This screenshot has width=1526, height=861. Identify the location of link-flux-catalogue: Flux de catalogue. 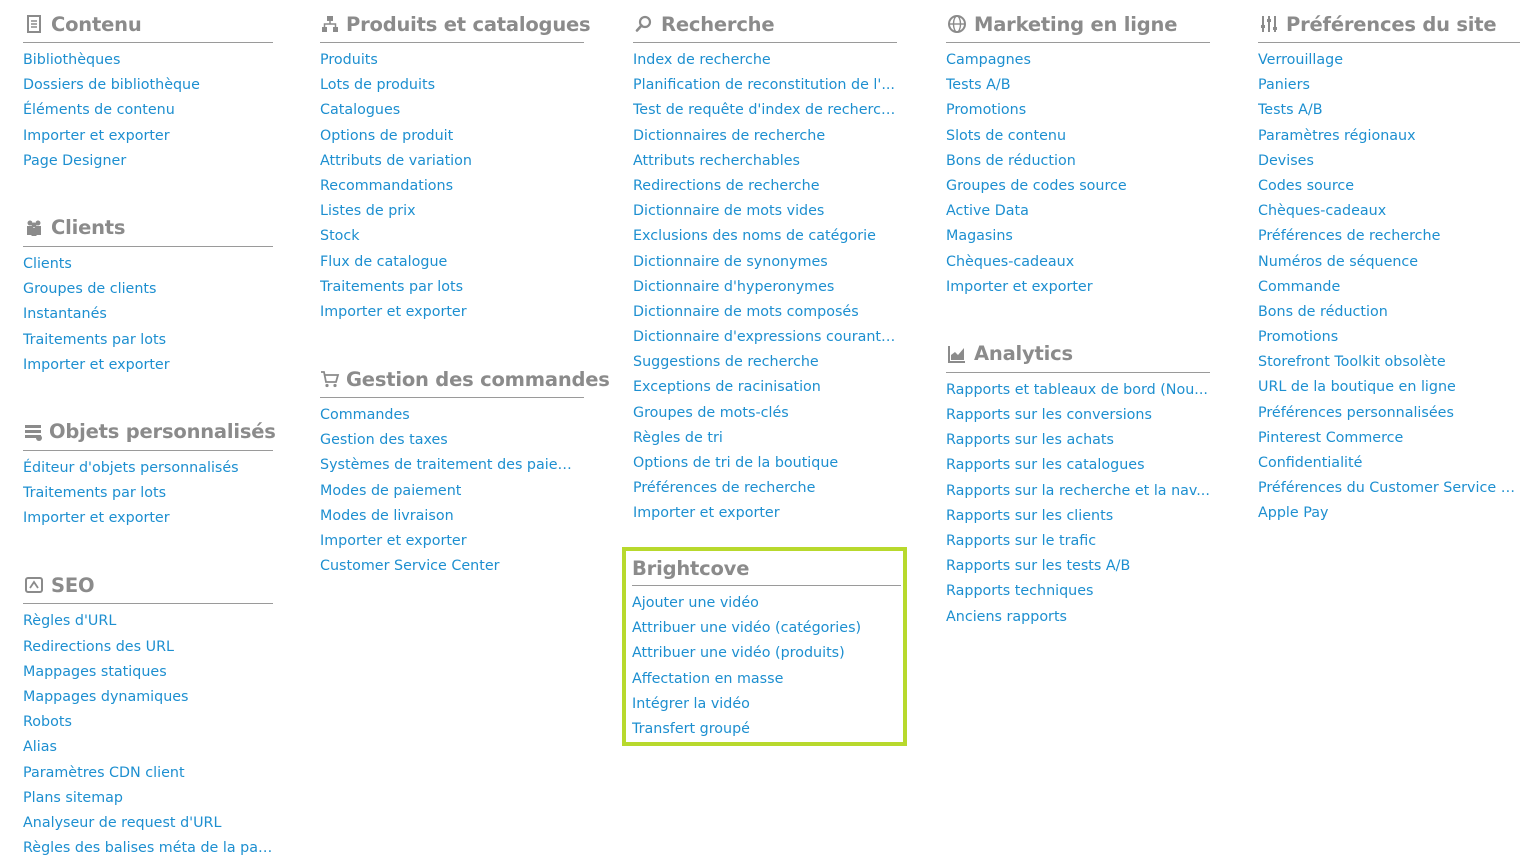
(452, 262).